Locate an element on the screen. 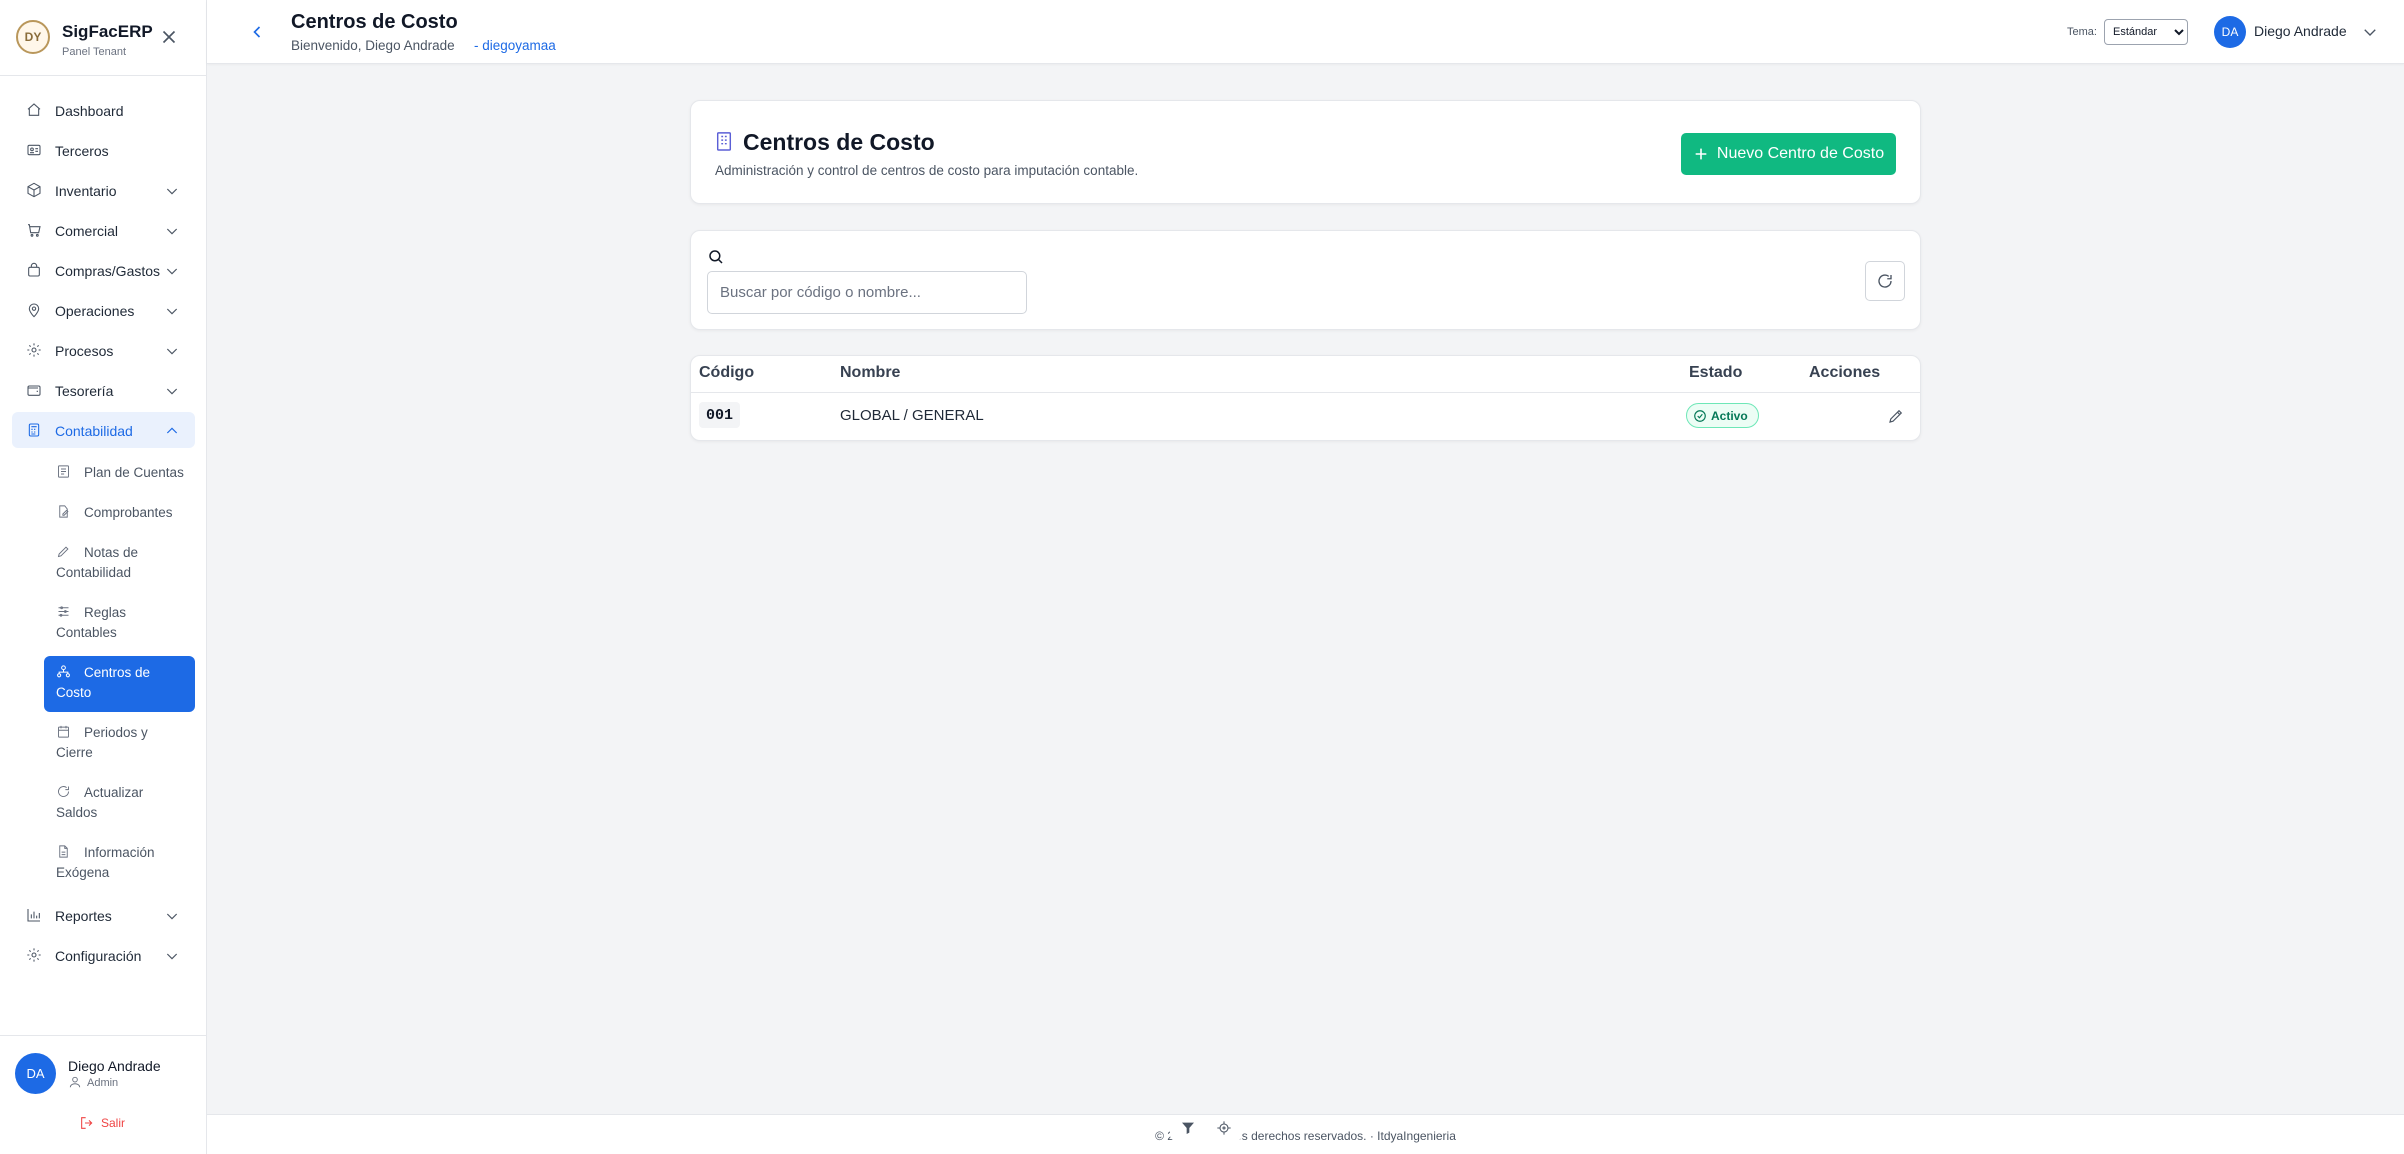 This screenshot has width=2404, height=1154. new-cost-center-button: Nuevo Centro de Costo is located at coordinates (1788, 154).